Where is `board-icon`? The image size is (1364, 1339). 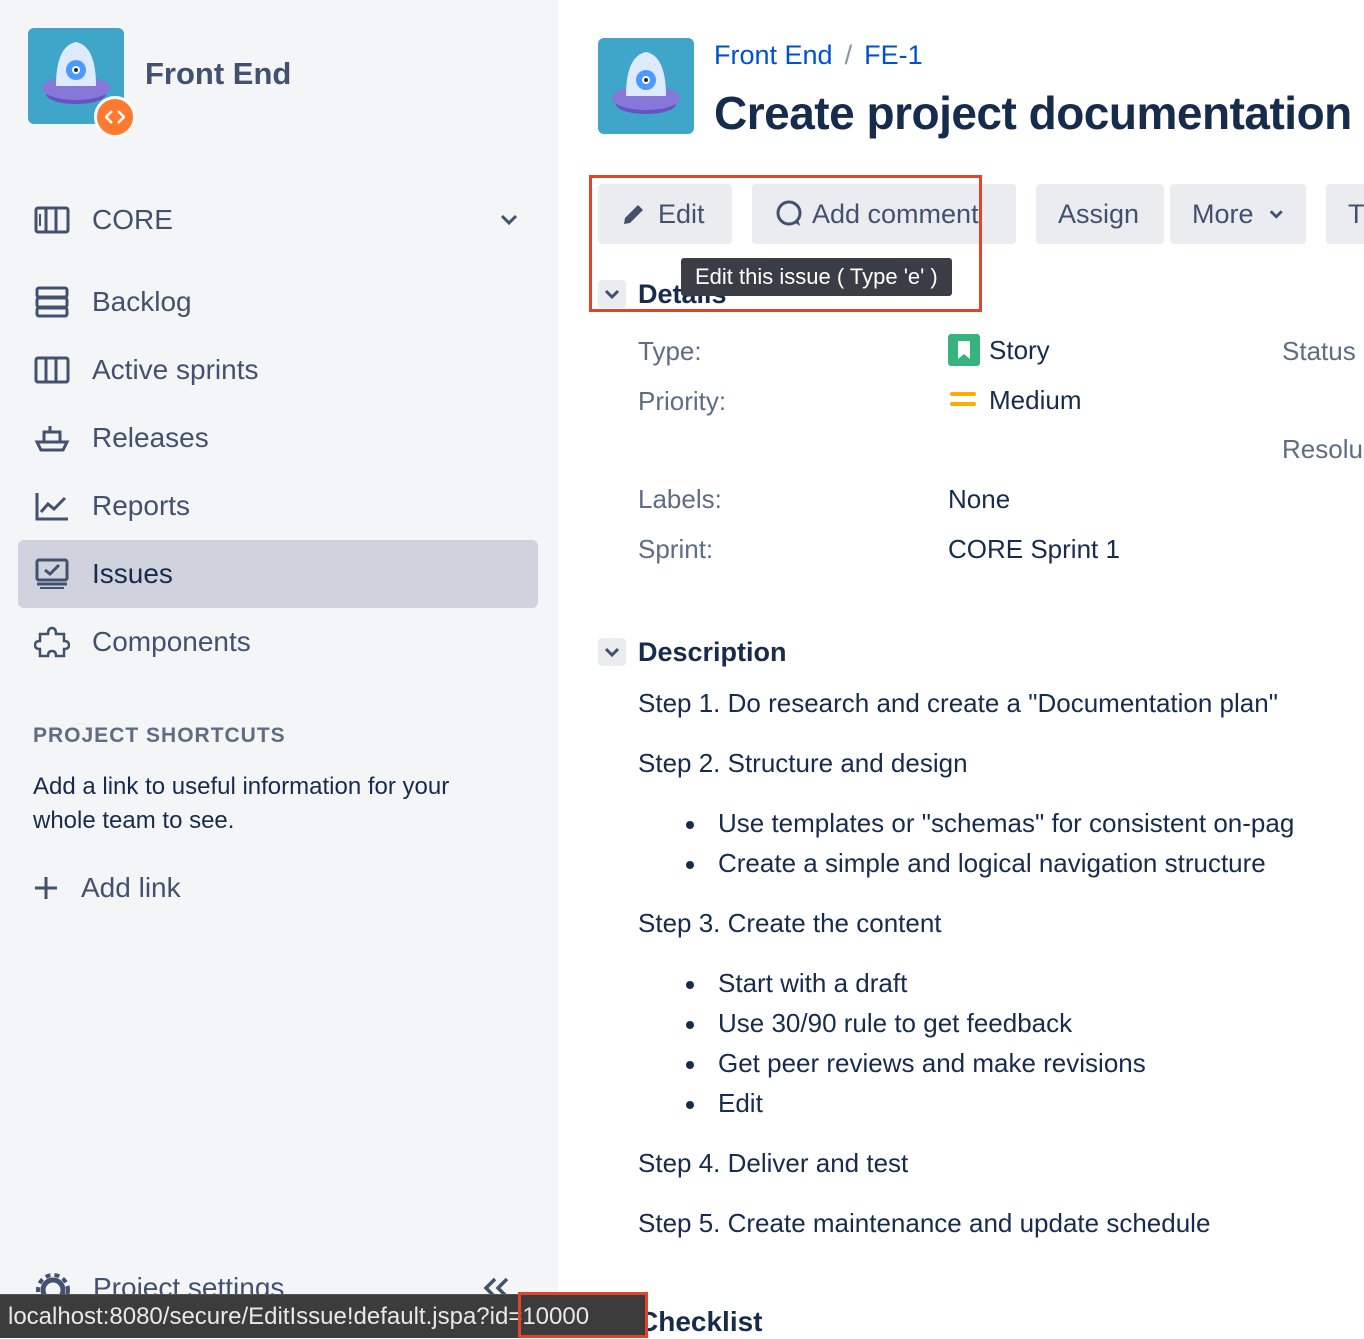 board-icon is located at coordinates (52, 220).